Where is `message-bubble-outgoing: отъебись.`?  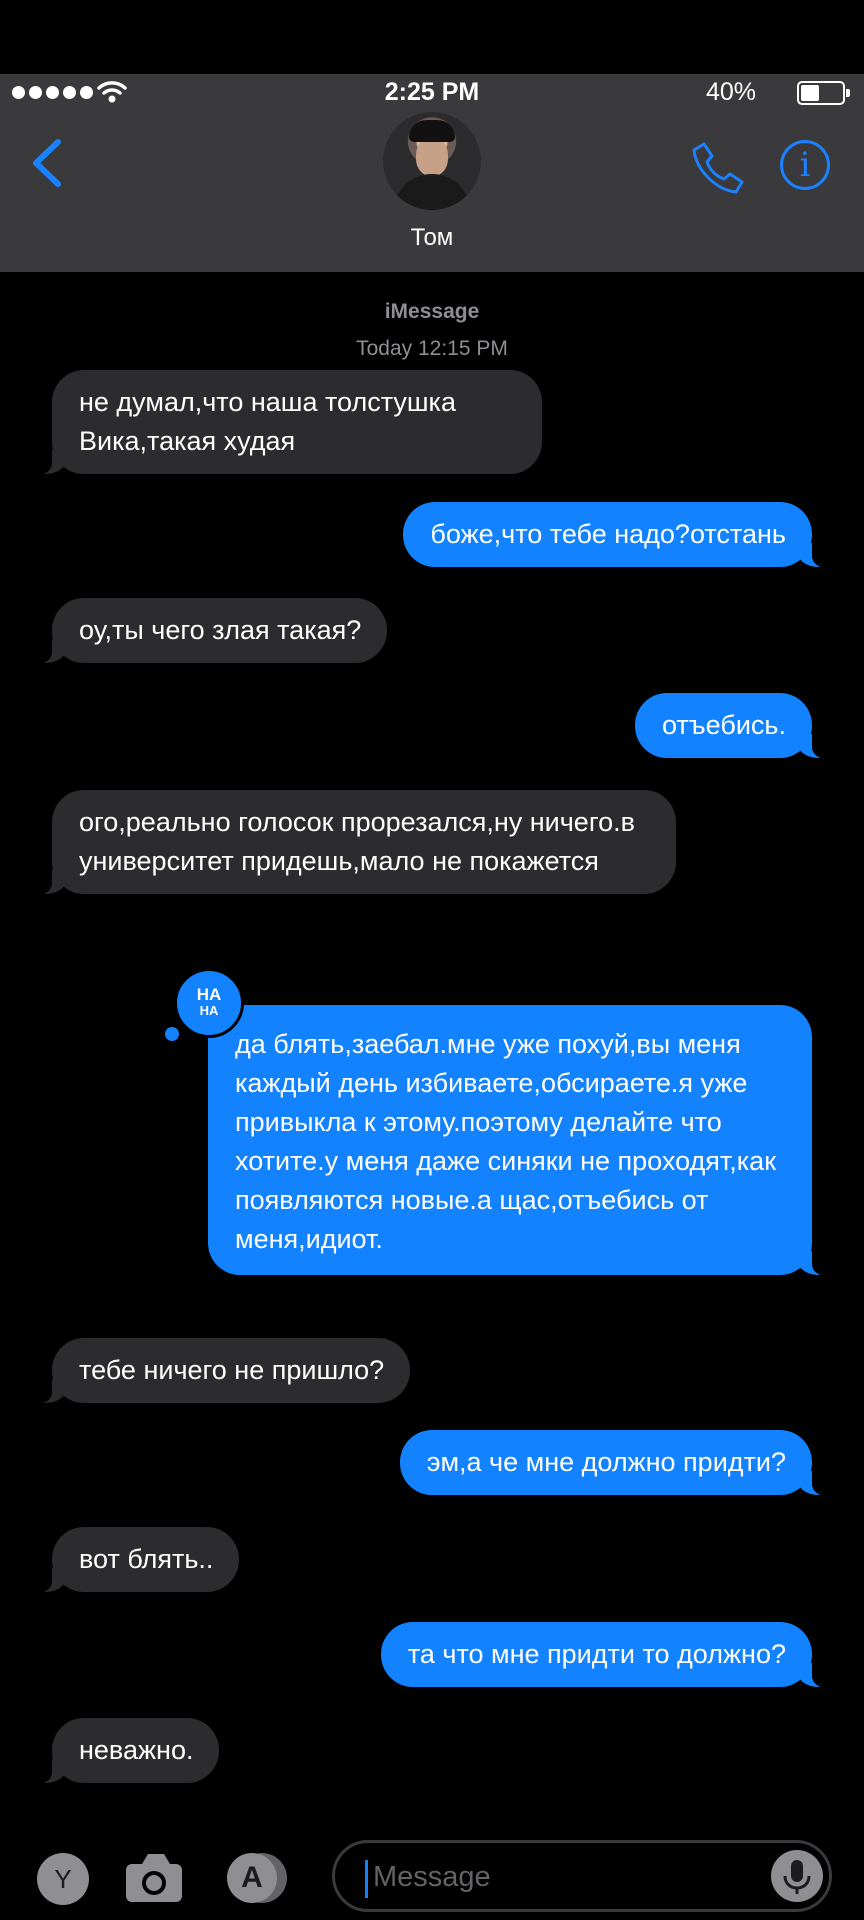
message-bubble-outgoing: отъебись. is located at coordinates (735, 726).